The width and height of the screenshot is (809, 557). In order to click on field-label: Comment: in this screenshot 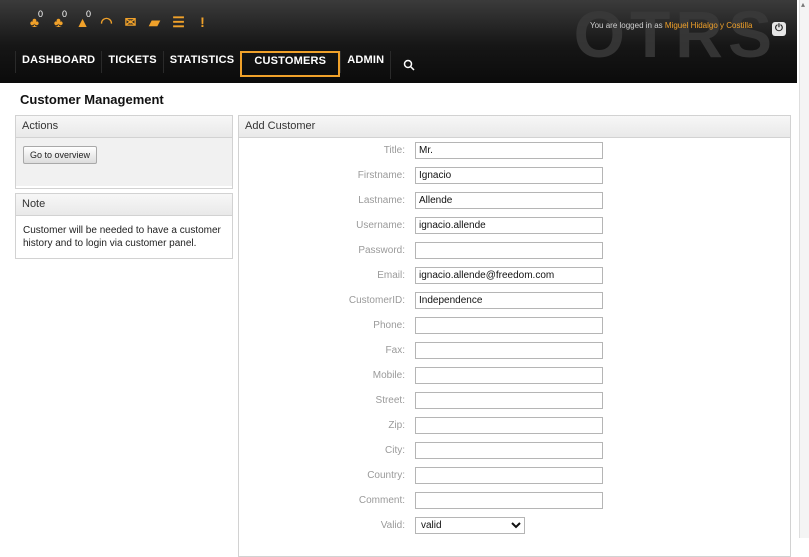, I will do `click(381, 500)`.